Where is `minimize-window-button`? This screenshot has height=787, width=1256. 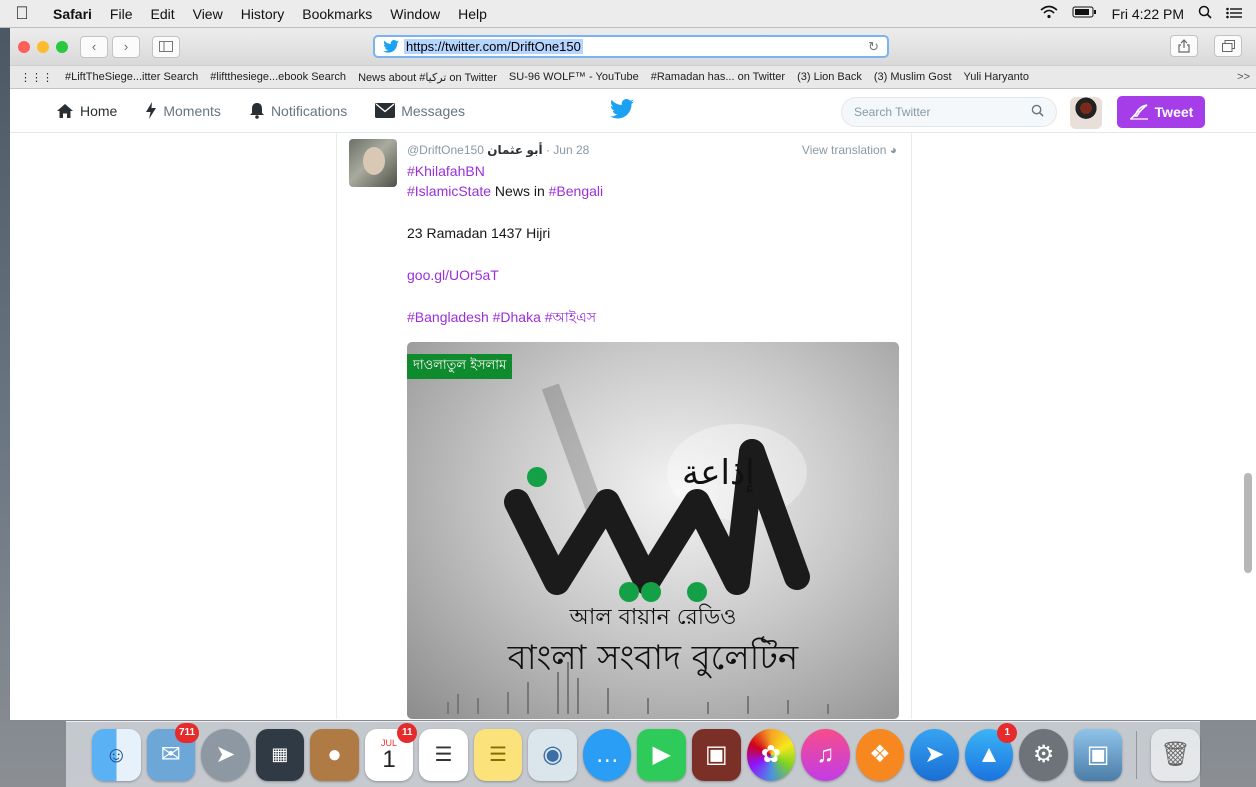
minimize-window-button is located at coordinates (43, 46).